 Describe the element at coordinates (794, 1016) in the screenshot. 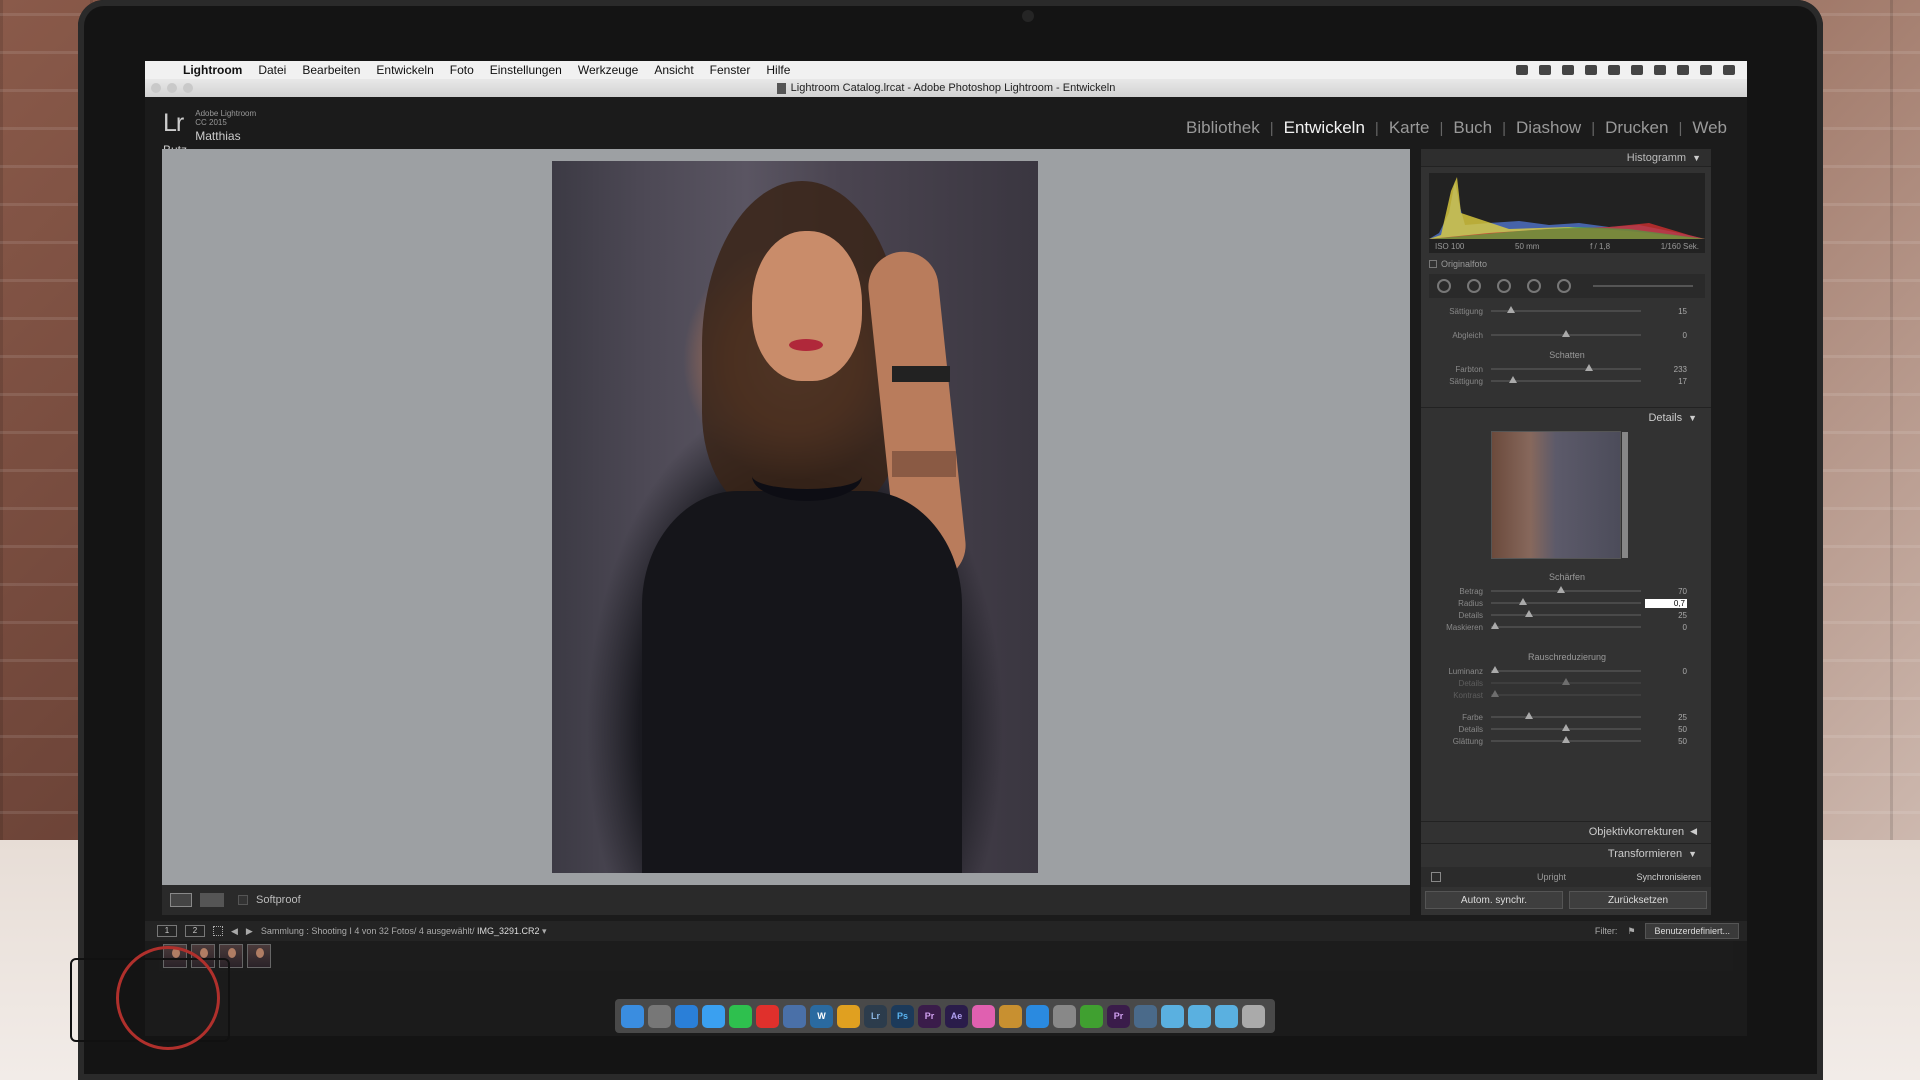

I see `preview-icon` at that location.